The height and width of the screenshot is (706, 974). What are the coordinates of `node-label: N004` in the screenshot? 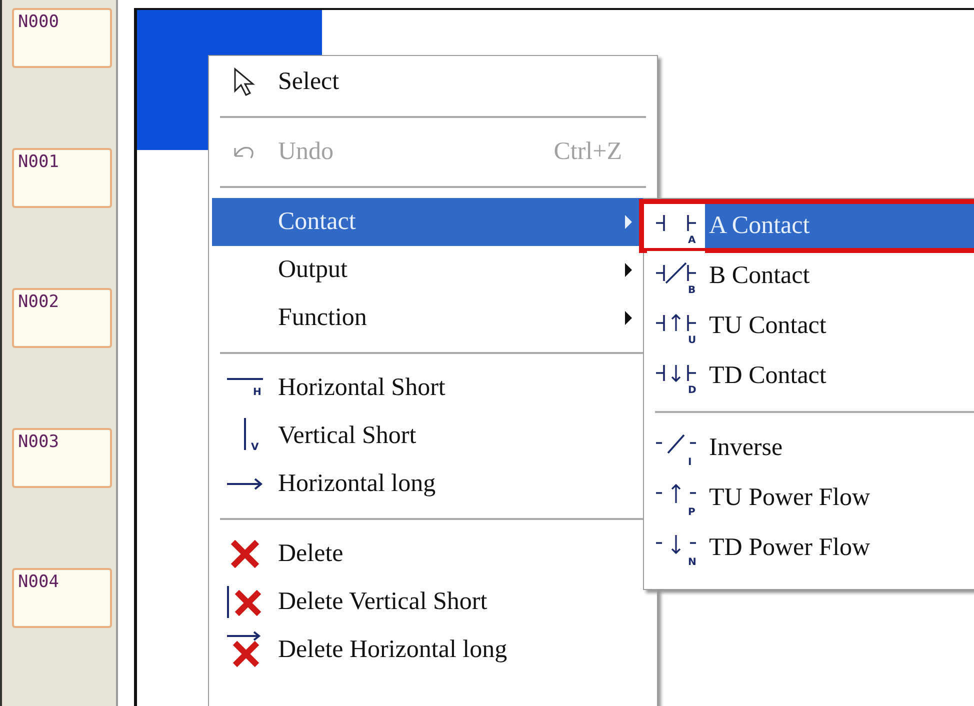 It's located at (62, 598).